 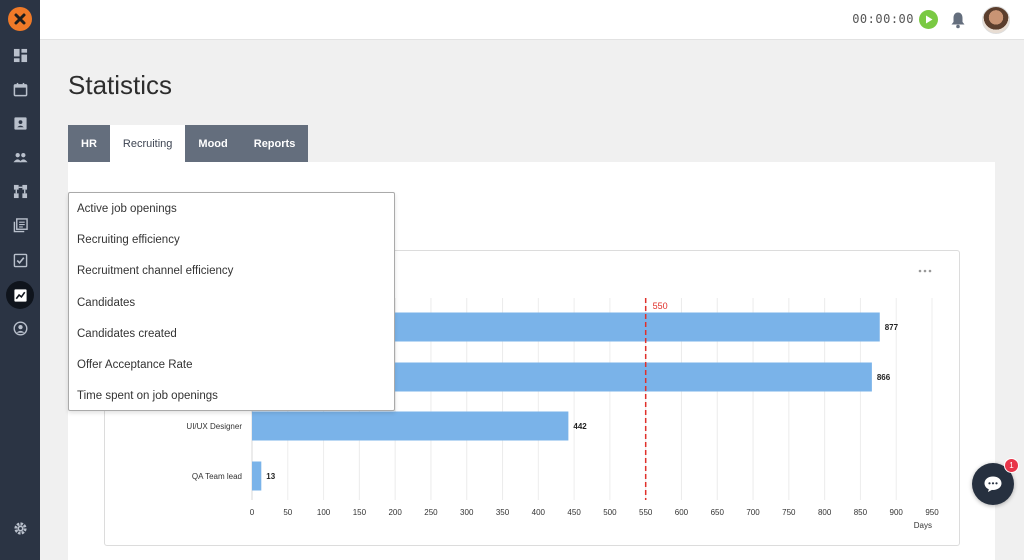 What do you see at coordinates (789, 512) in the screenshot?
I see `x-tick-label: 750` at bounding box center [789, 512].